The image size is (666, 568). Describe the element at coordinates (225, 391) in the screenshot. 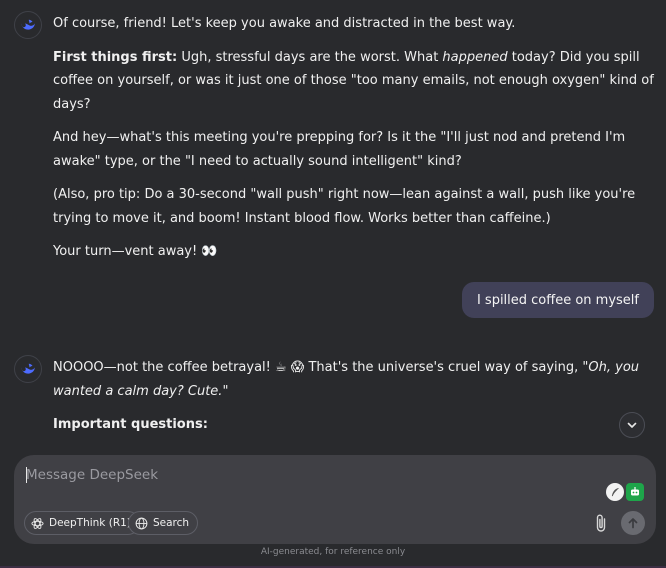

I see `message-text: "` at that location.